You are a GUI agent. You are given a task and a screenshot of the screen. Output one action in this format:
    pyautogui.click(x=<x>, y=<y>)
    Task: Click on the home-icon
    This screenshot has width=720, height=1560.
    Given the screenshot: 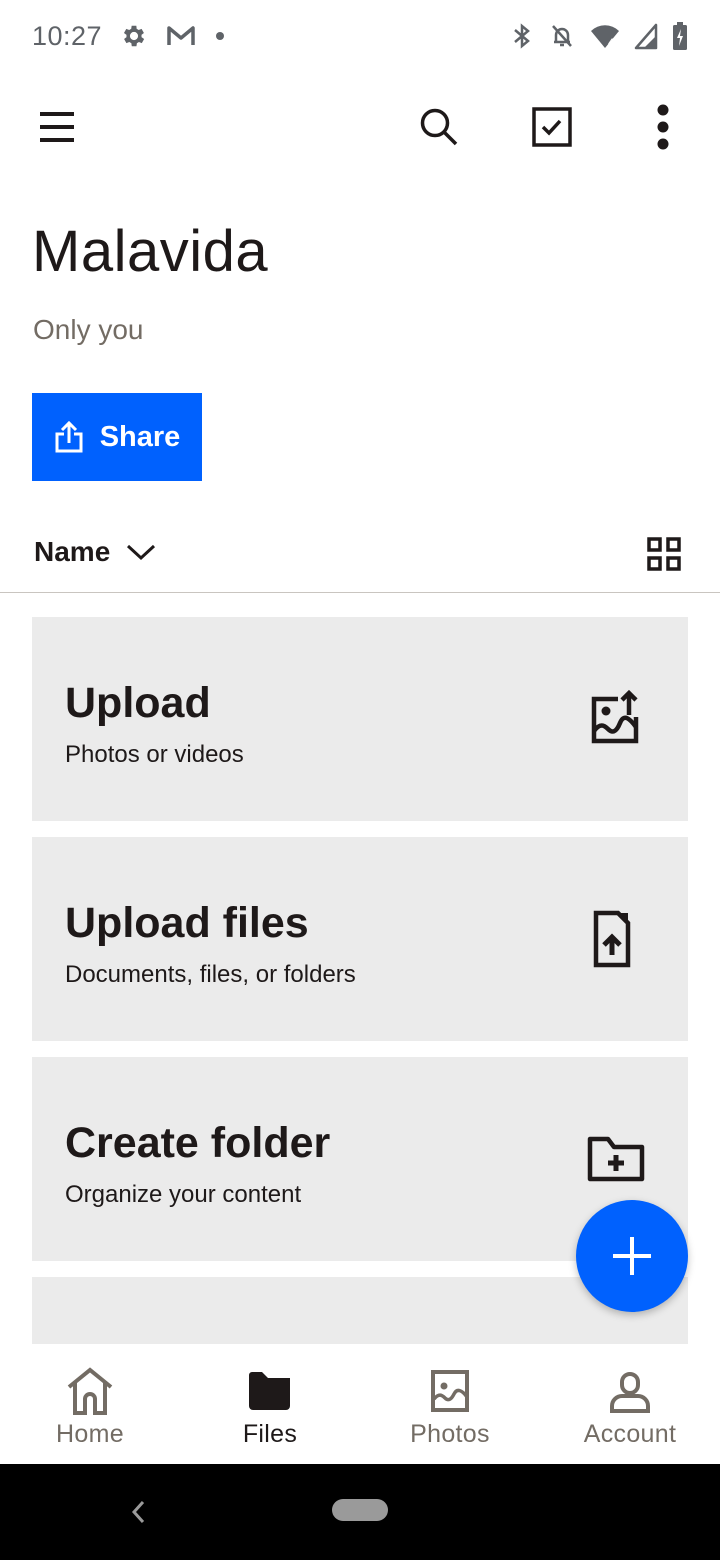 What is the action you would take?
    pyautogui.click(x=90, y=1391)
    